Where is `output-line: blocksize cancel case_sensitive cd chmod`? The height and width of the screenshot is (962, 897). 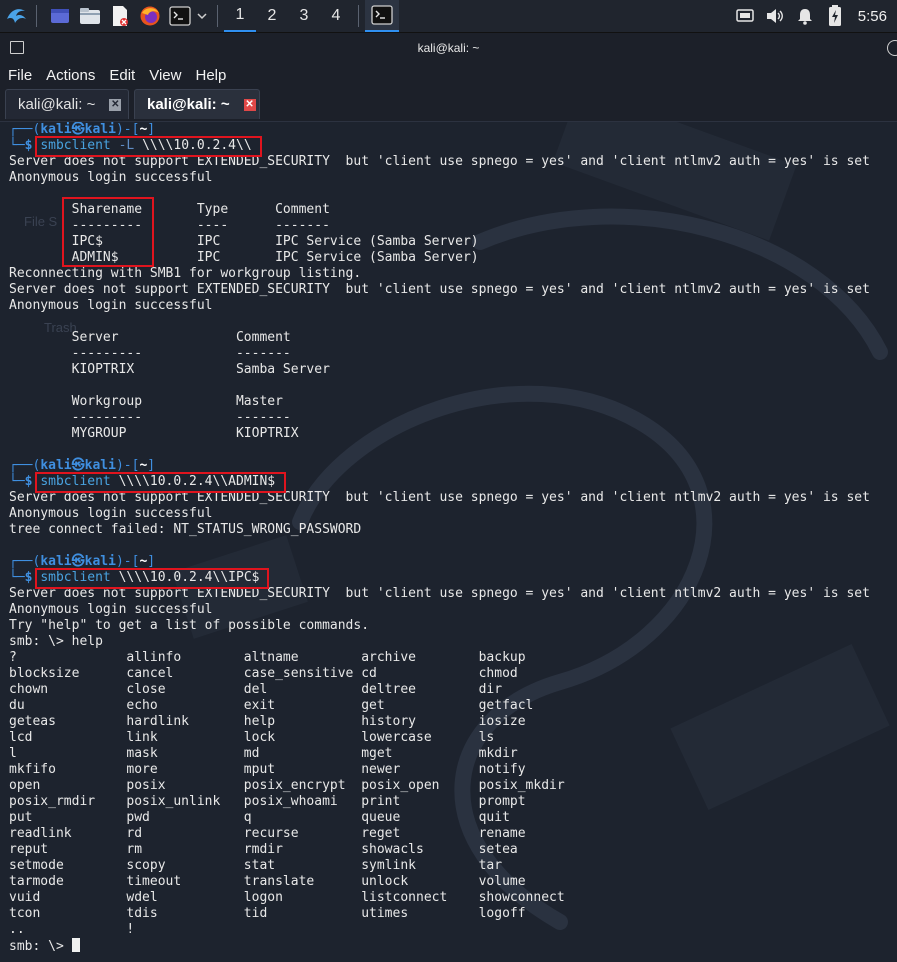
output-line: blocksize cancel case_sensitive cd chmod is located at coordinates (263, 673).